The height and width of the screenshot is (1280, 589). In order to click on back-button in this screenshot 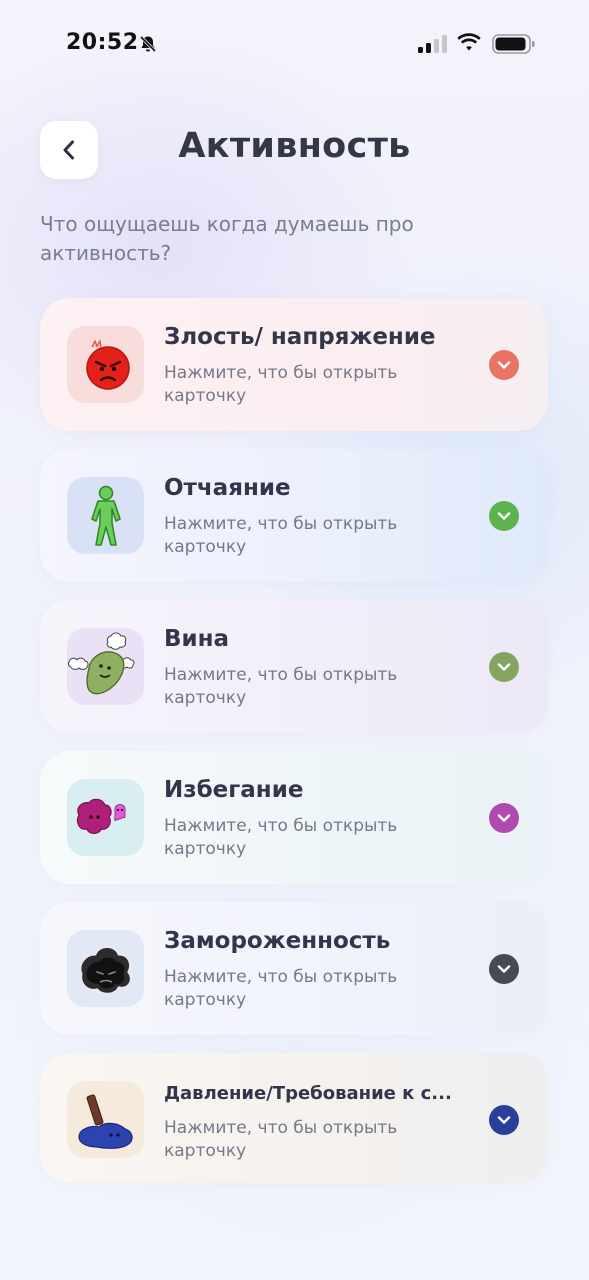, I will do `click(69, 150)`.